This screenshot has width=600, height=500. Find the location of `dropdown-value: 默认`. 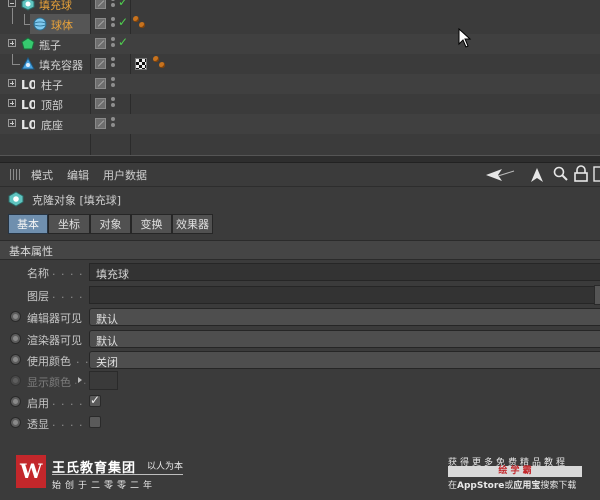

dropdown-value: 默认 is located at coordinates (107, 341).